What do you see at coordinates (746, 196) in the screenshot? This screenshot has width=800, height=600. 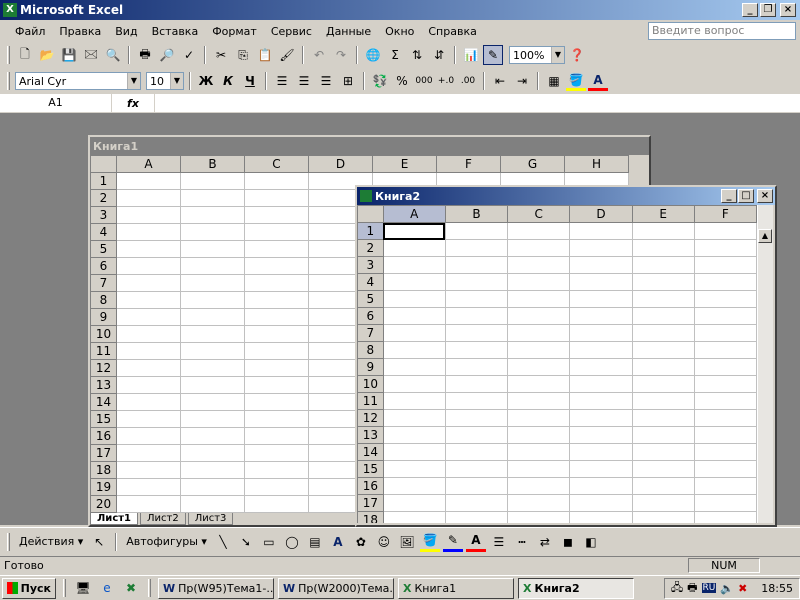 I see `maximize-button: □` at bounding box center [746, 196].